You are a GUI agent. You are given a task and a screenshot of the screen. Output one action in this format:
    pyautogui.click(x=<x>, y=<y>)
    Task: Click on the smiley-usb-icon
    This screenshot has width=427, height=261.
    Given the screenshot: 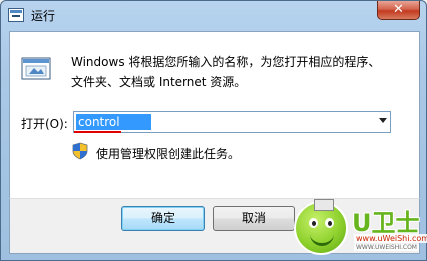 What is the action you would take?
    pyautogui.click(x=321, y=227)
    